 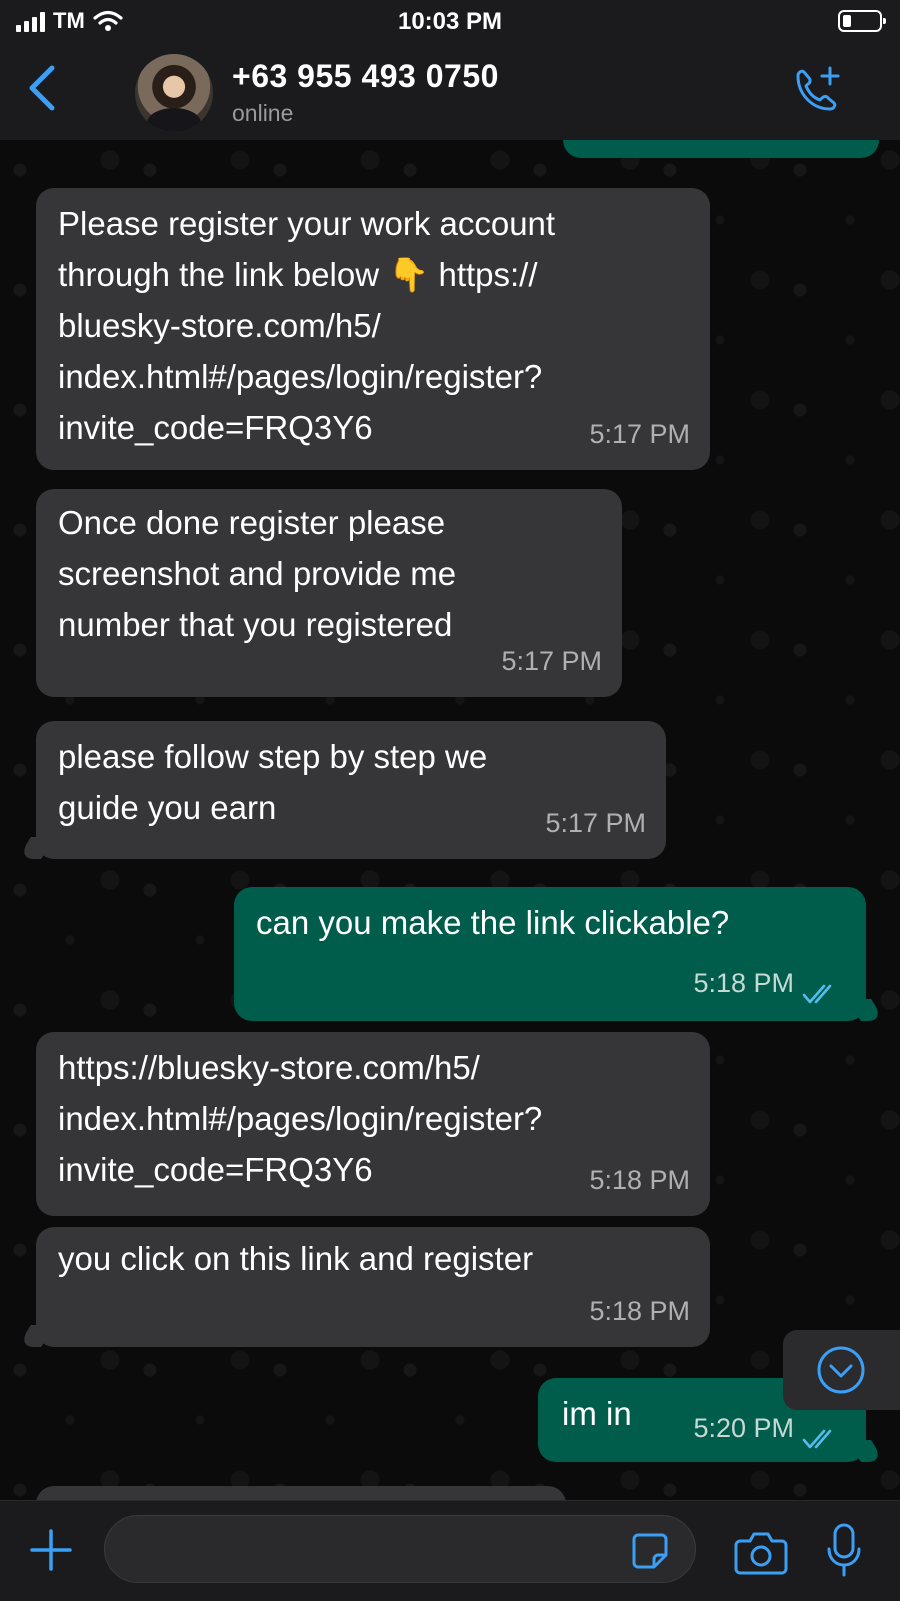 I want to click on chat-header: +63 955 493 0750 online, so click(x=450, y=92).